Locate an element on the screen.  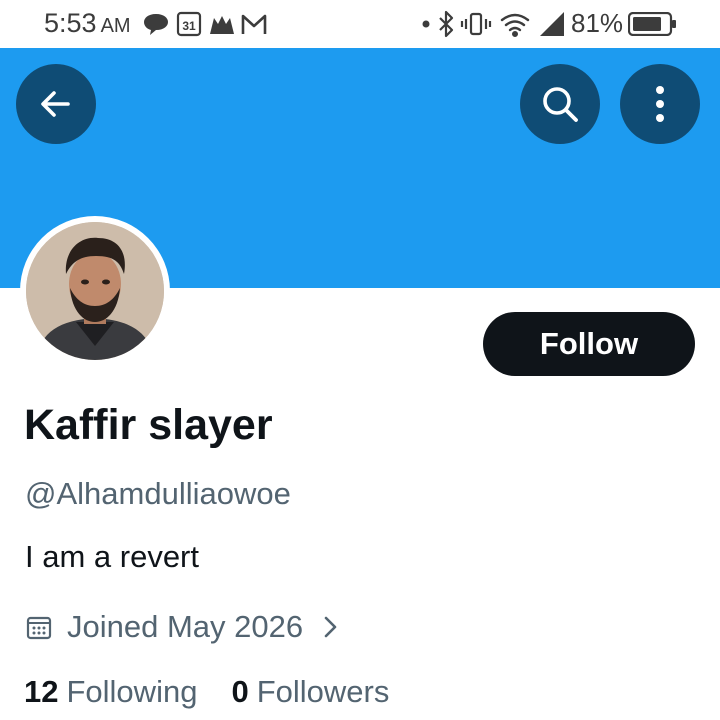
avatar-portrait is located at coordinates (95, 291).